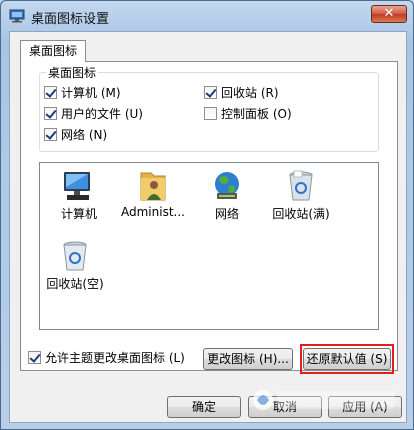  Describe the element at coordinates (204, 407) in the screenshot. I see `ok-button: 确定` at that location.